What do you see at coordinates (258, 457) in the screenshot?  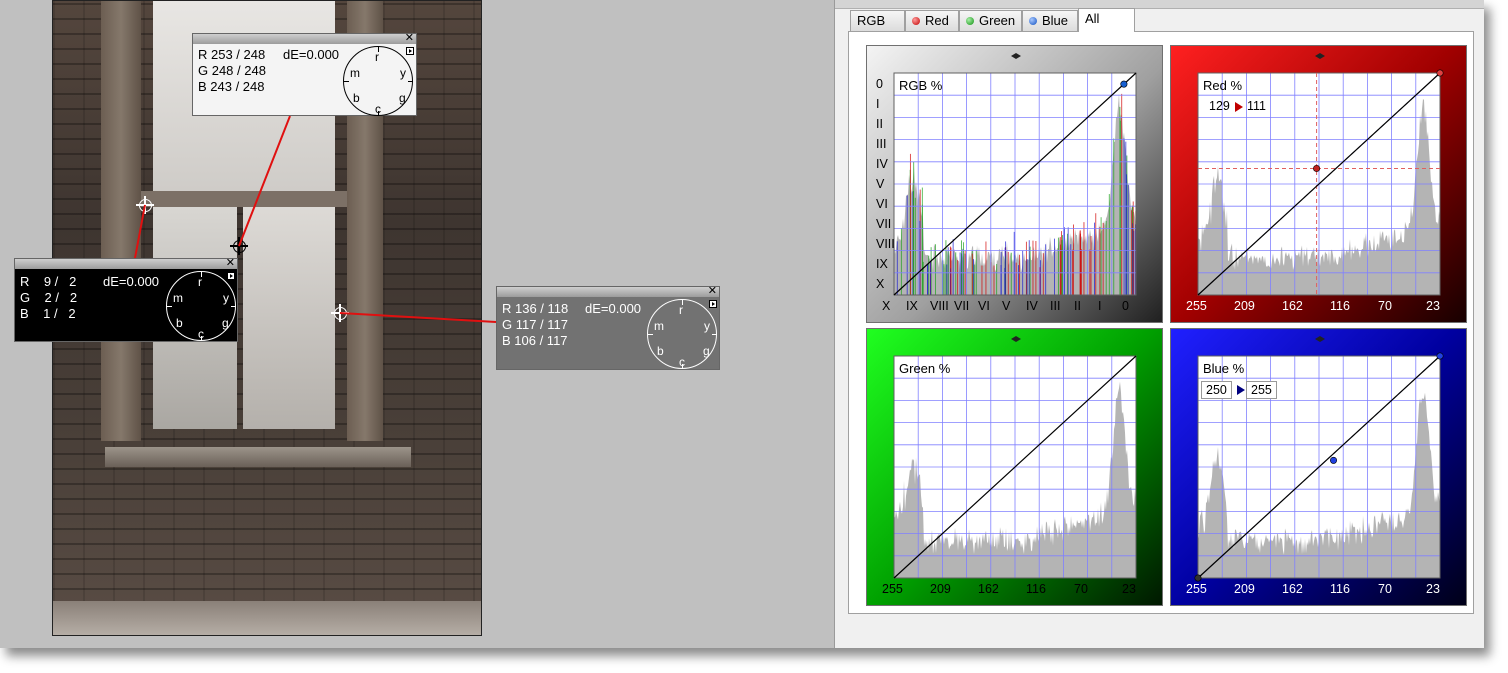 I see `window-sill` at bounding box center [258, 457].